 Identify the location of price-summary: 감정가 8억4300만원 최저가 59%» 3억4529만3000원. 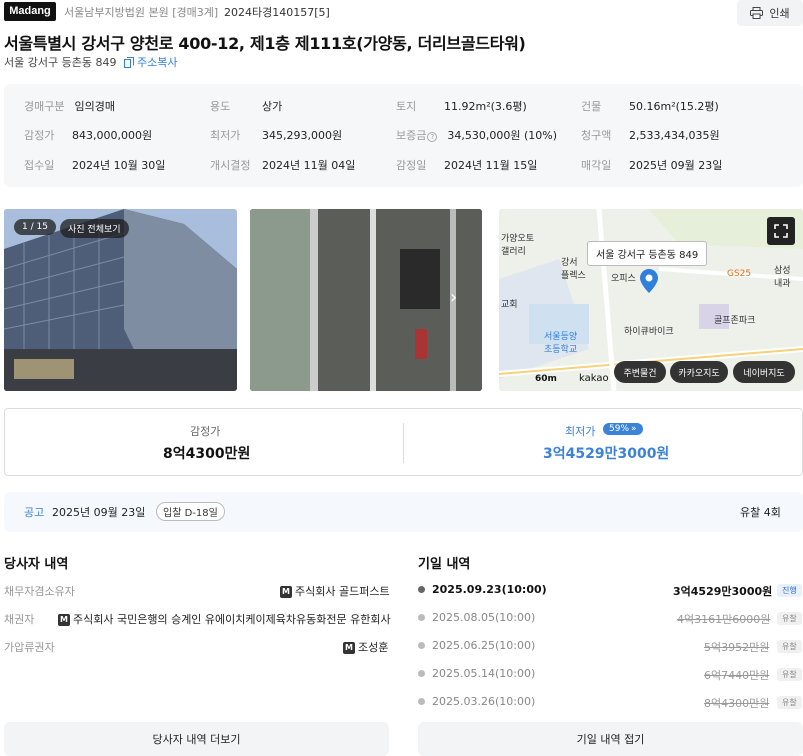
(403, 442).